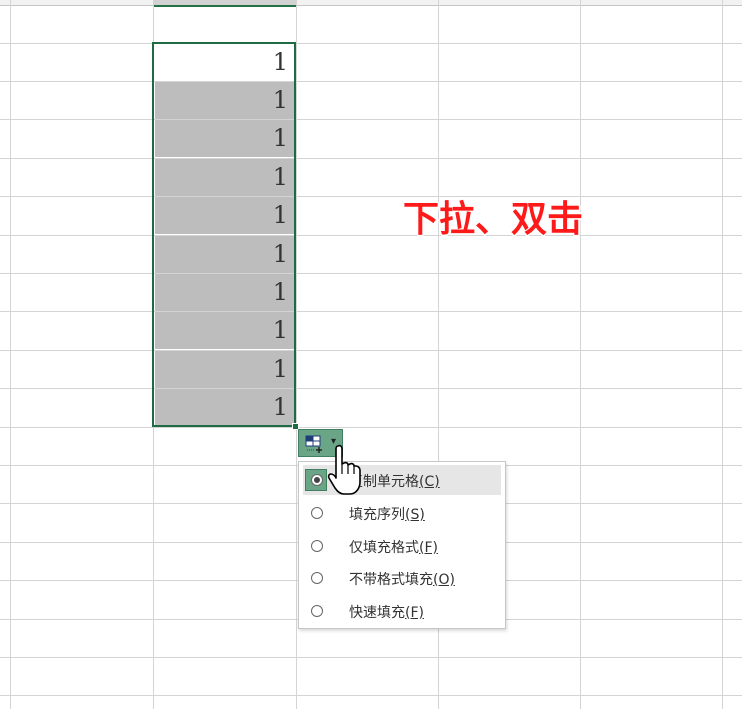  Describe the element at coordinates (444, 580) in the screenshot. I see `menu-item-shortcut: (O)` at that location.